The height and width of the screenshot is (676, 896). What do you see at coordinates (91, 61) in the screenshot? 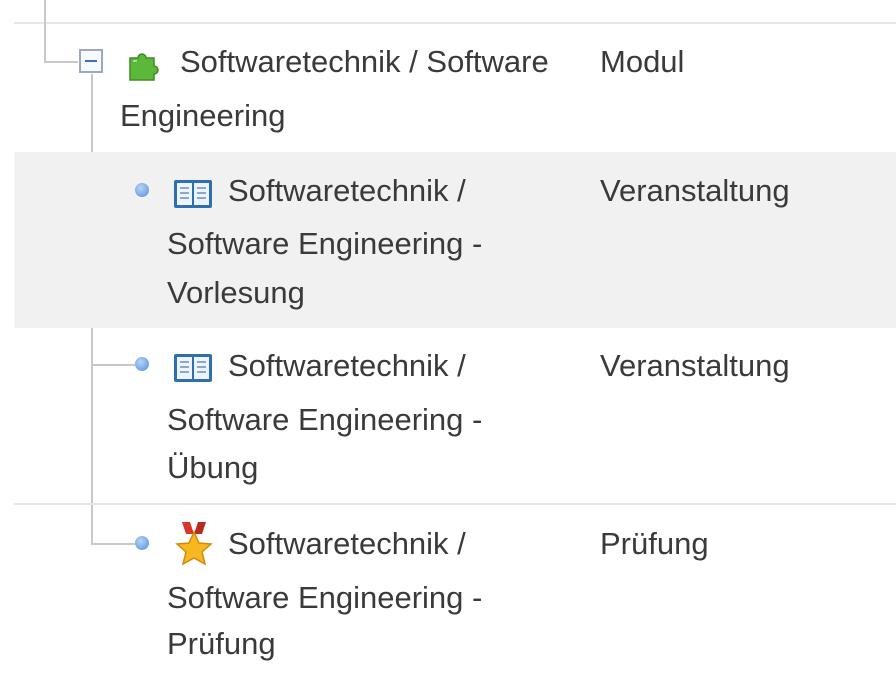
I see `collapse-toggle` at bounding box center [91, 61].